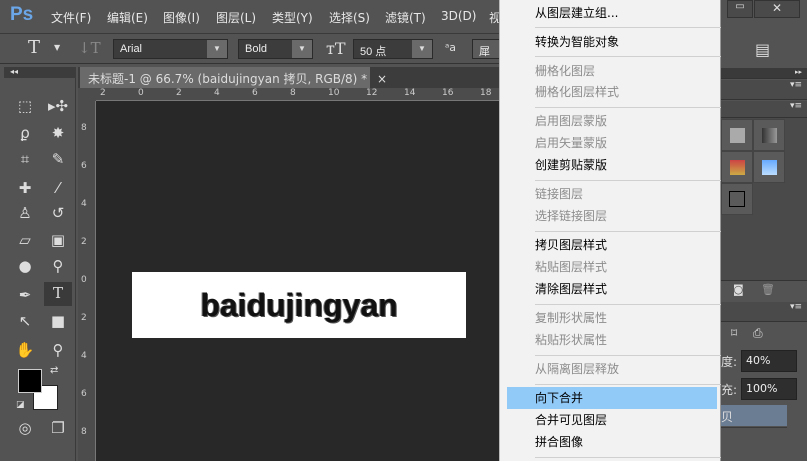 This screenshot has height=461, width=807. Describe the element at coordinates (58, 266) in the screenshot. I see `dodge-tool-icon: ⚲` at that location.